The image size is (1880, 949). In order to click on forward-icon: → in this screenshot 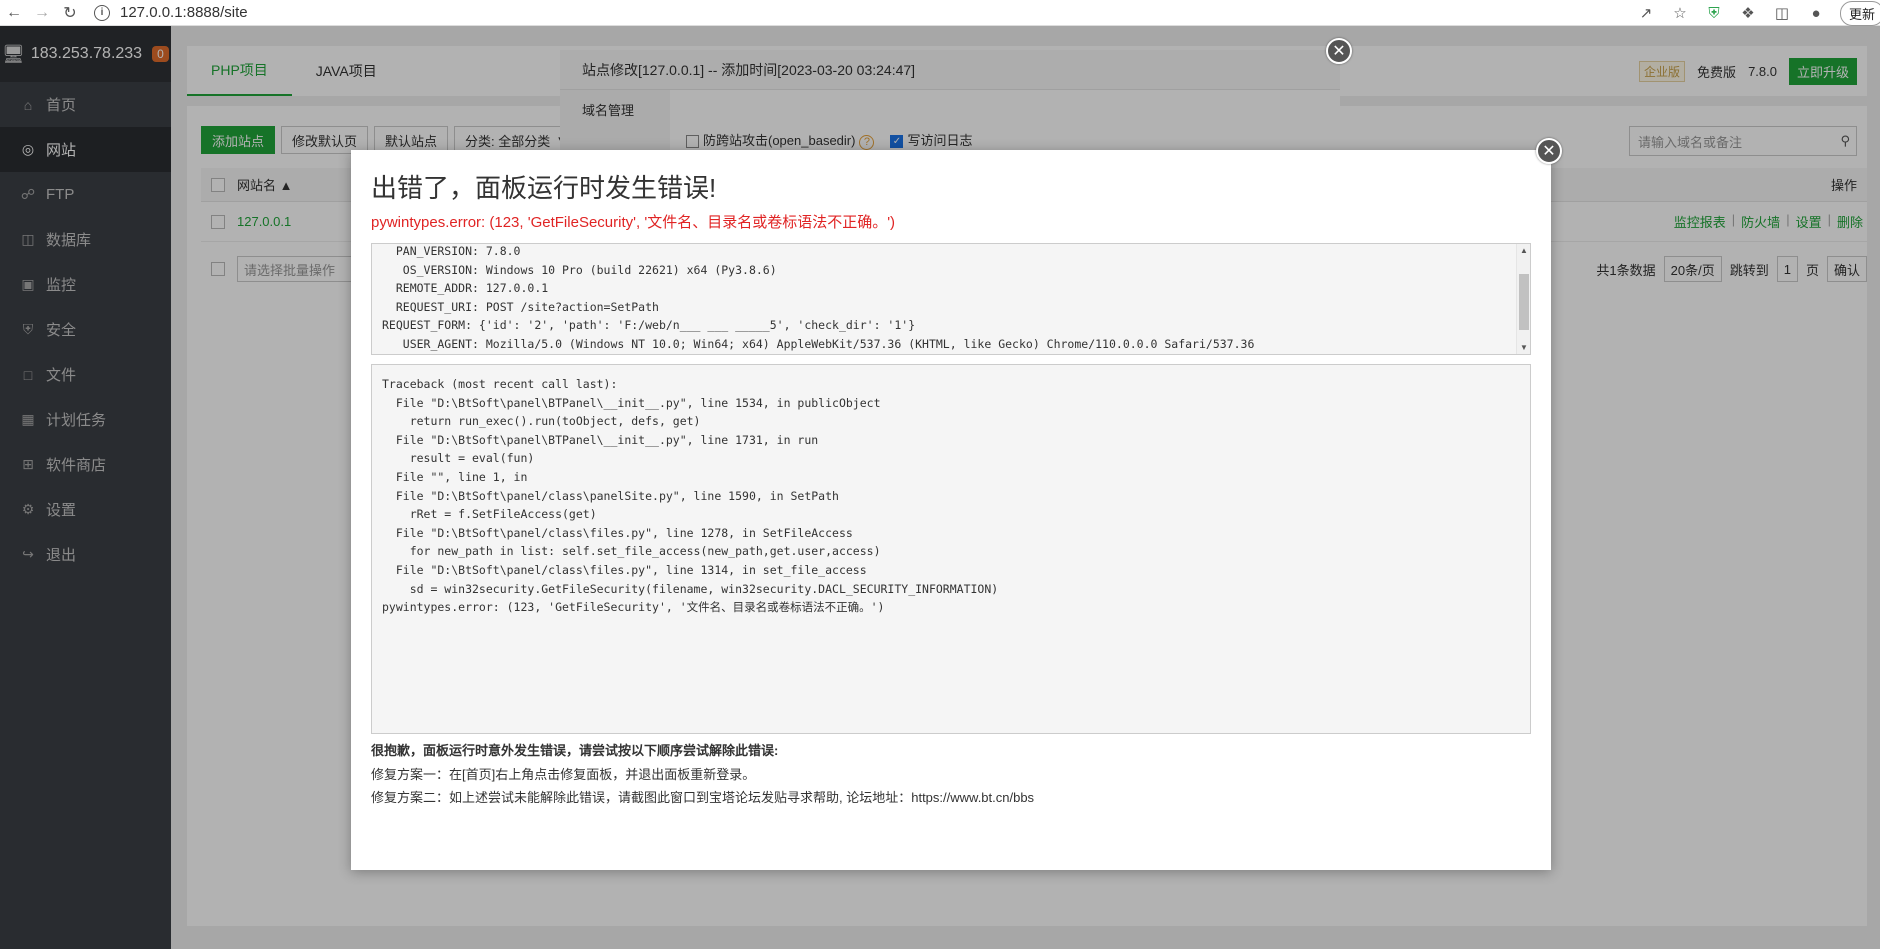, I will do `click(42, 13)`.